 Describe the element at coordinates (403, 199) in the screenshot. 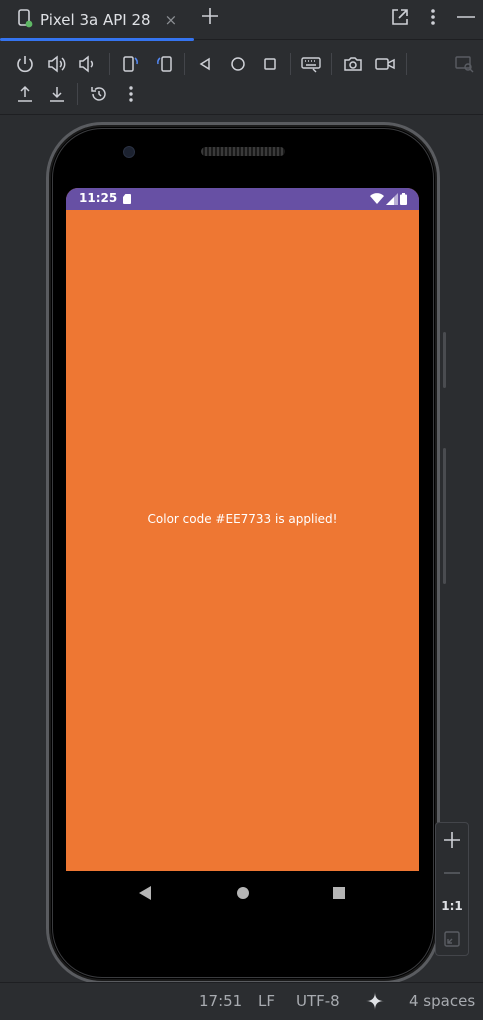

I see `battery-icon` at that location.